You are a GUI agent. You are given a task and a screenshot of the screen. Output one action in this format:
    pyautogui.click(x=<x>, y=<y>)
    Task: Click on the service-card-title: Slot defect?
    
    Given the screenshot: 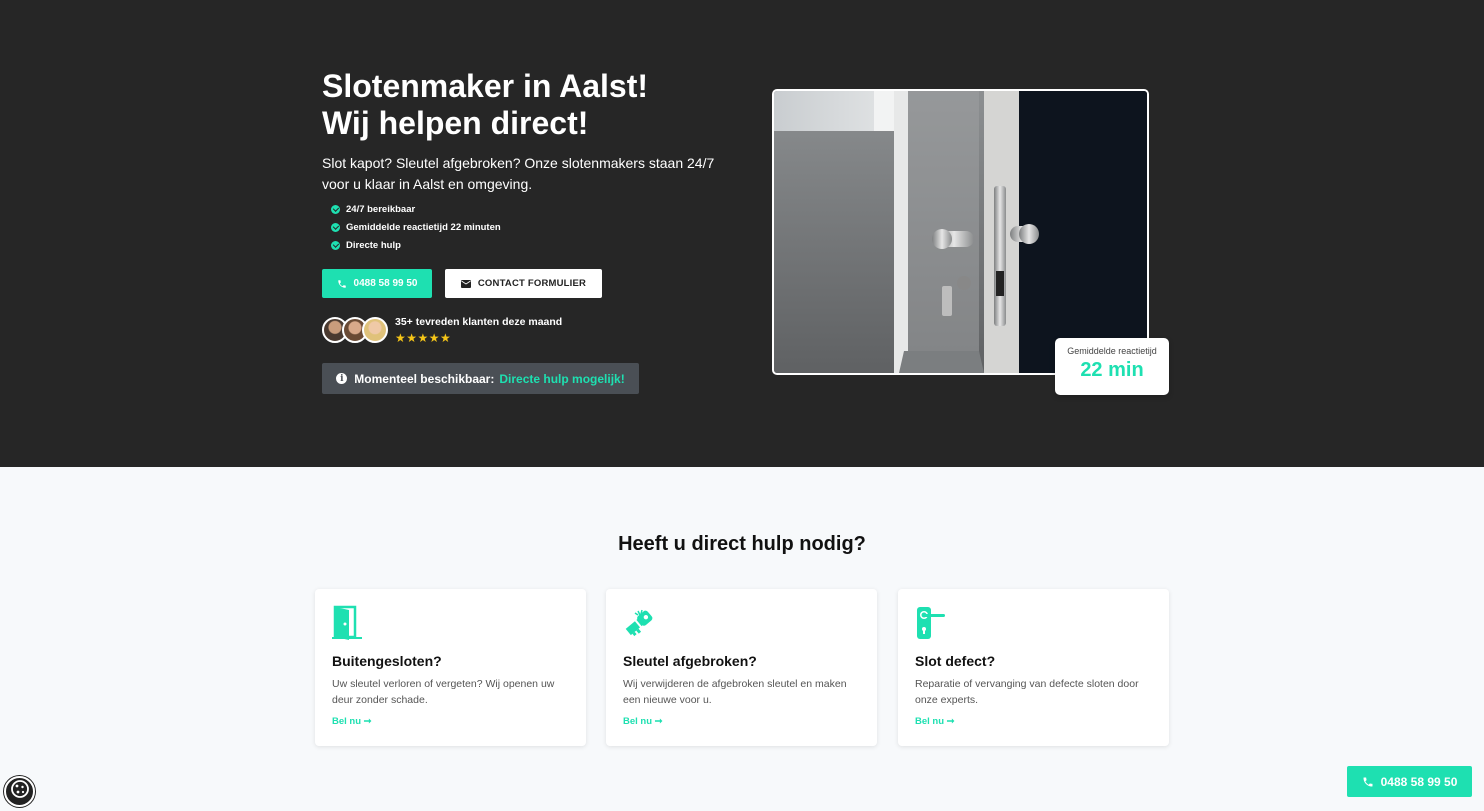 What is the action you would take?
    pyautogui.click(x=955, y=661)
    